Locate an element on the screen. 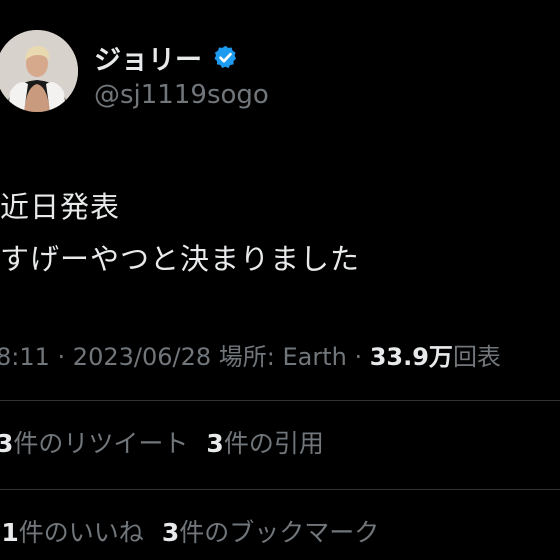  quotes-label: 件の引用 is located at coordinates (273, 443).